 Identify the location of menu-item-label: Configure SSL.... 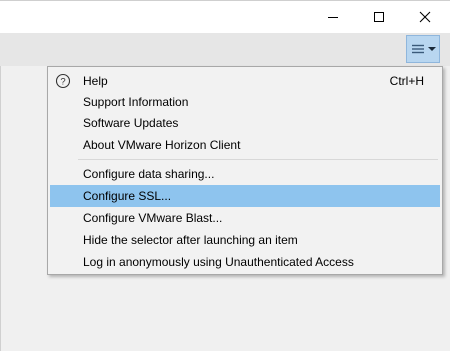
(127, 196).